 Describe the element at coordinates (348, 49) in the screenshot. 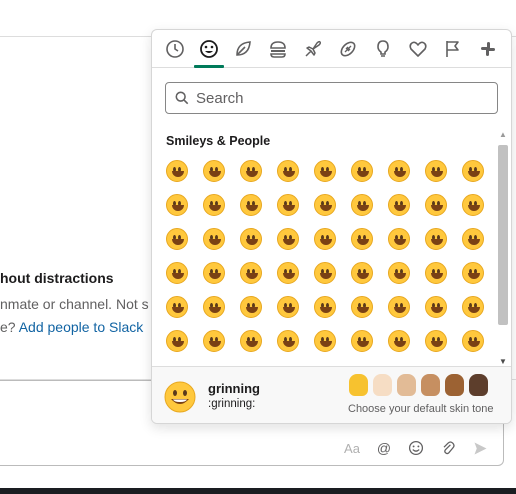

I see `tab-activity` at that location.